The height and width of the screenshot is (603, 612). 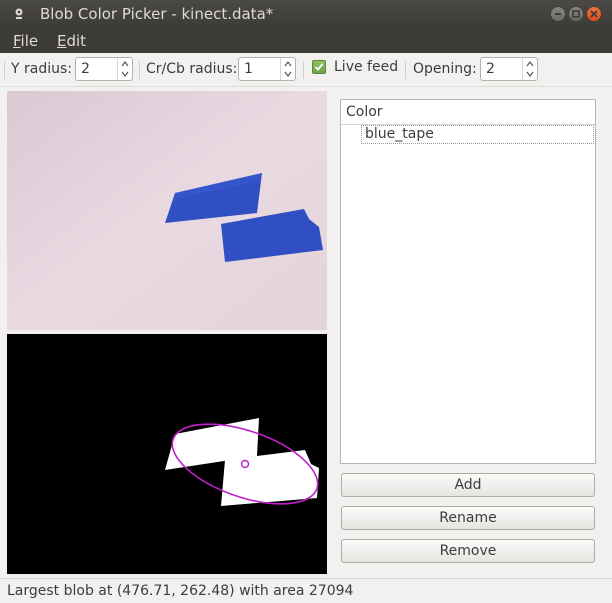 What do you see at coordinates (25, 41) in the screenshot?
I see `menu-file: File` at bounding box center [25, 41].